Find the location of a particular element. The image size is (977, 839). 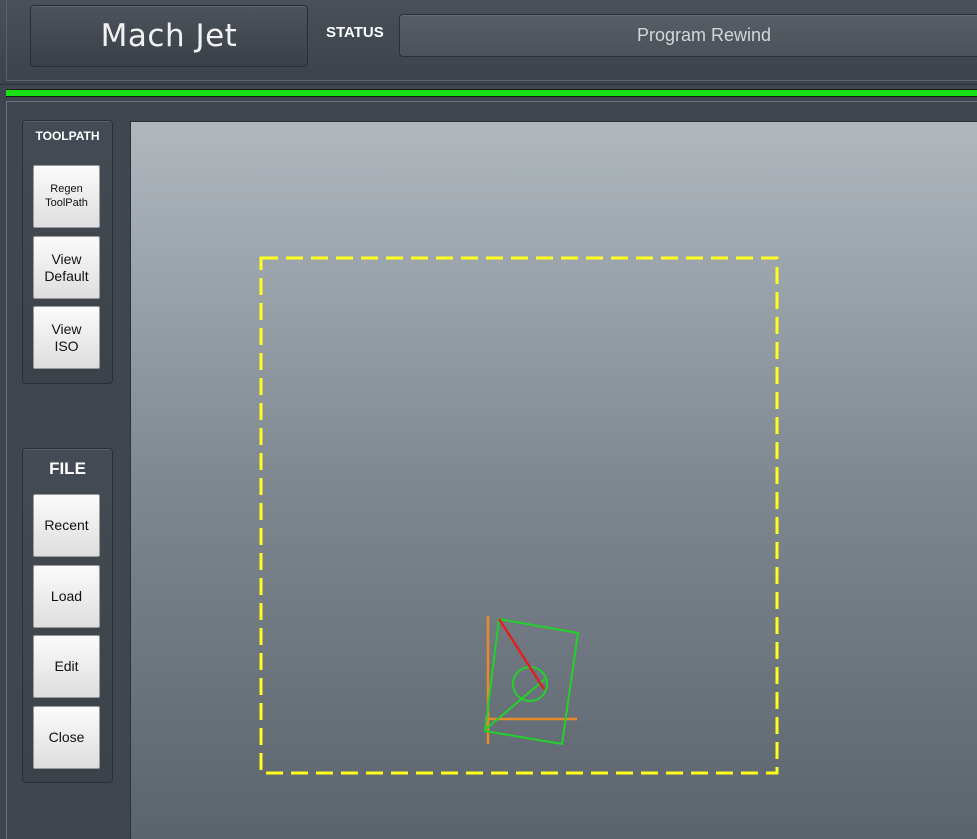

status-display: Program Rewind is located at coordinates (688, 35).